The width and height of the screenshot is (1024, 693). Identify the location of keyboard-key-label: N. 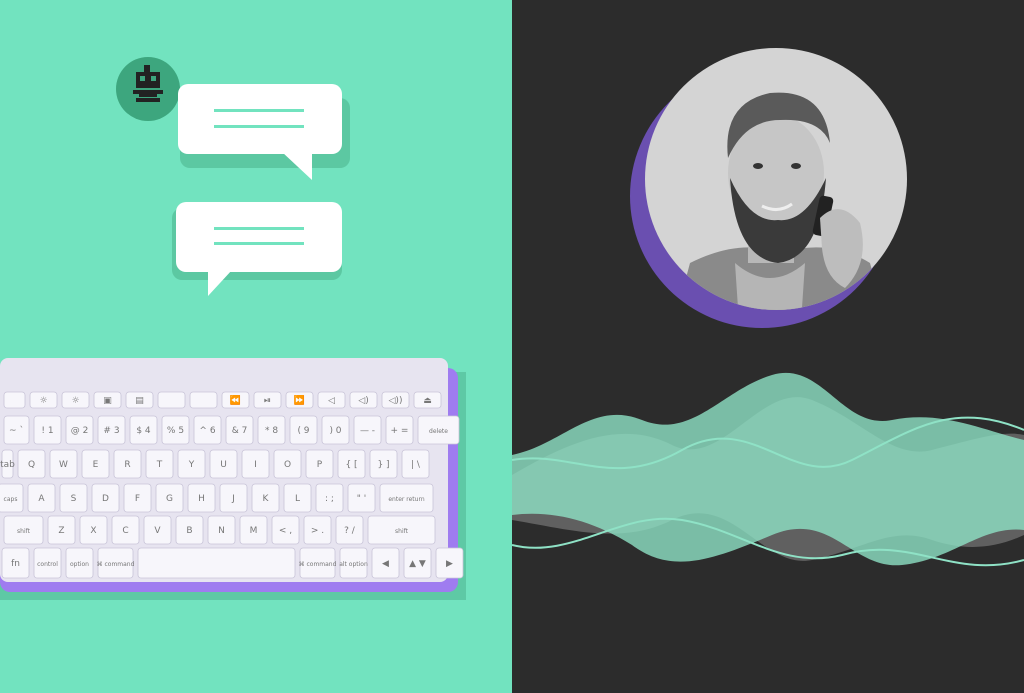
(221, 531).